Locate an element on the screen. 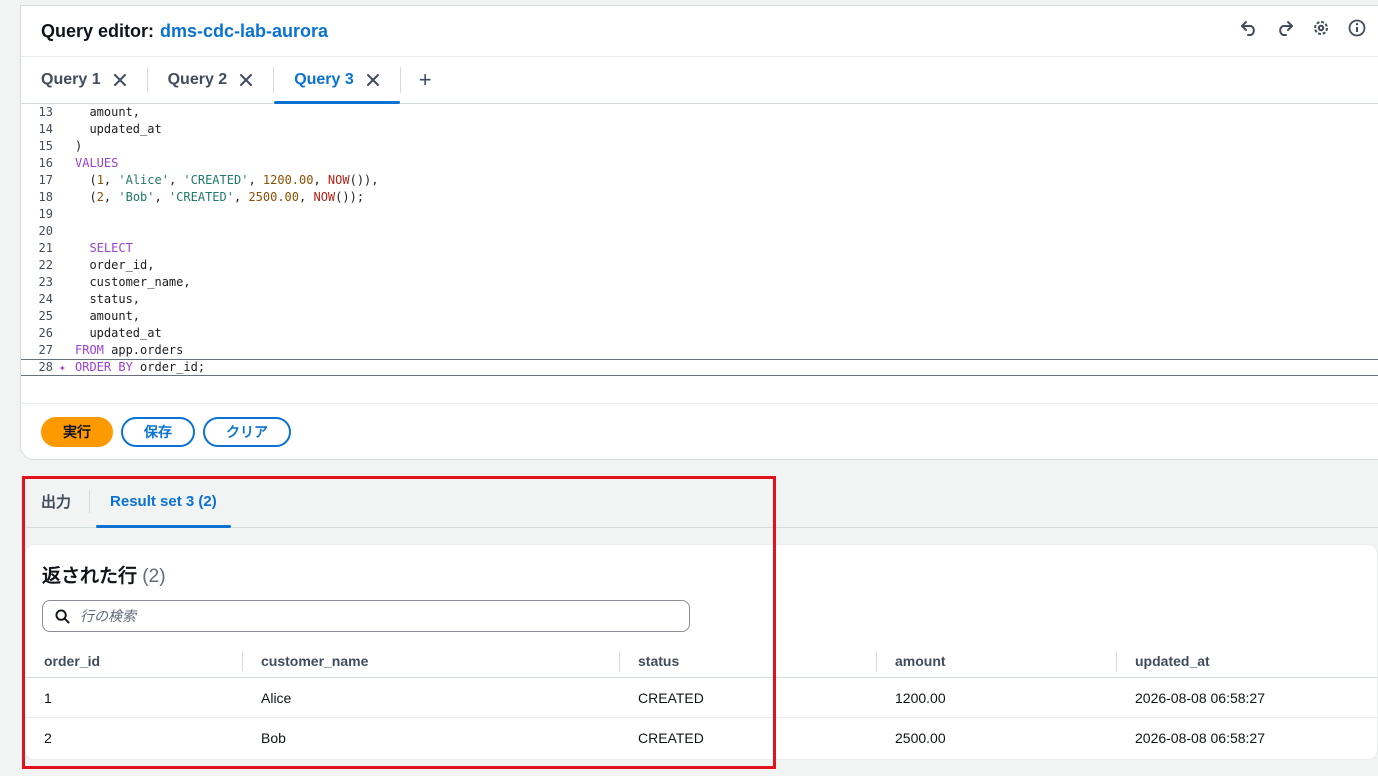 The width and height of the screenshot is (1378, 776). tab-label: Query 3 is located at coordinates (324, 79).